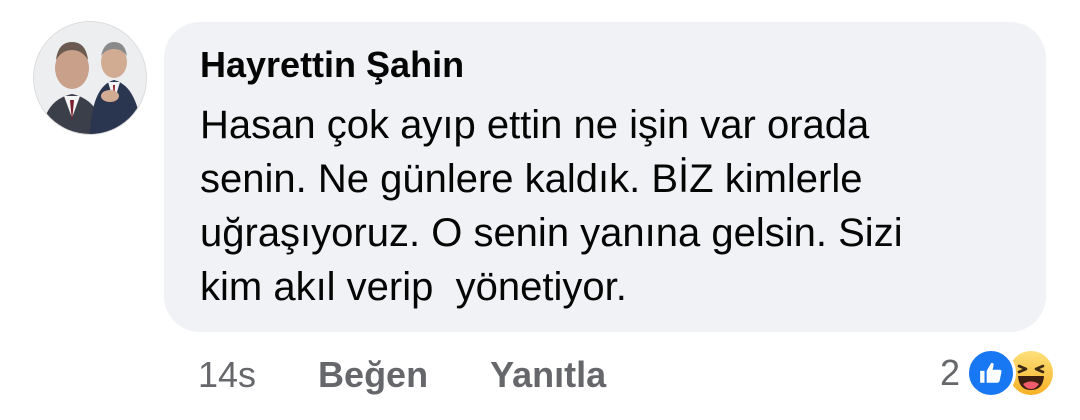  What do you see at coordinates (373, 375) in the screenshot?
I see `like-button: Beğen` at bounding box center [373, 375].